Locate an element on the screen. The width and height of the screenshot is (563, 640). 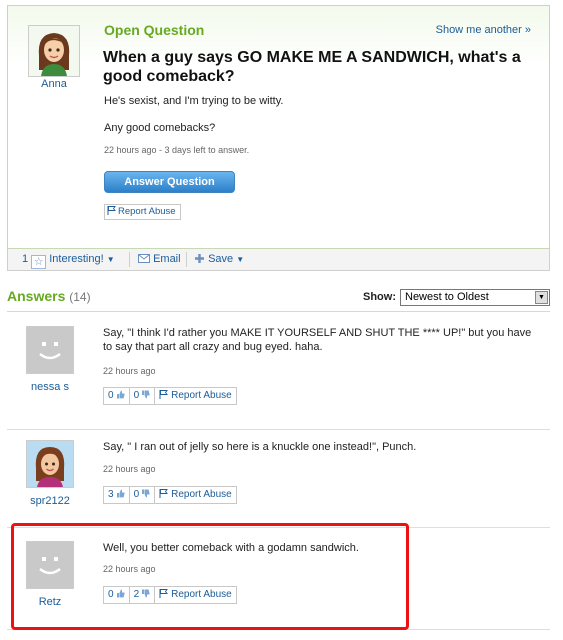
thumbs-up-button: 3 is located at coordinates (117, 495).